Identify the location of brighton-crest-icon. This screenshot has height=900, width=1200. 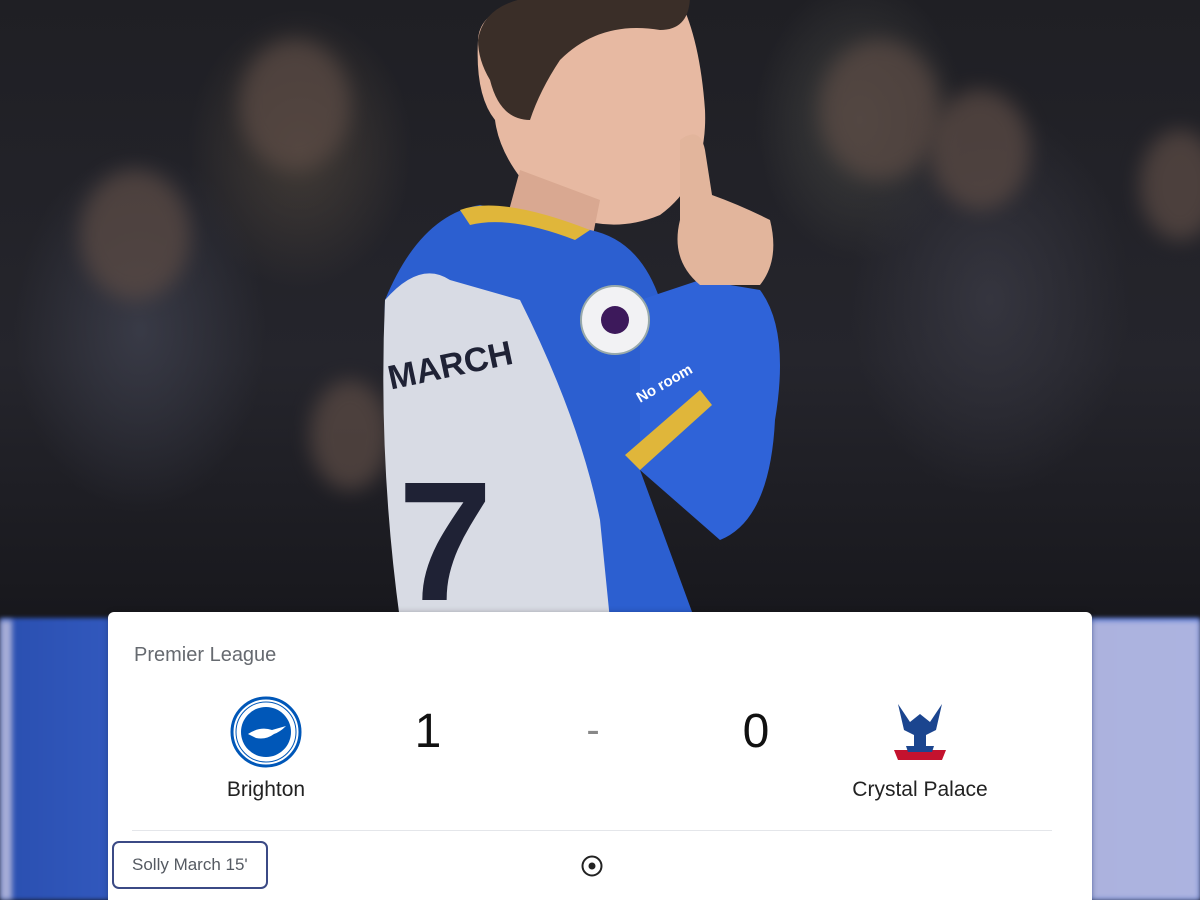
(266, 732).